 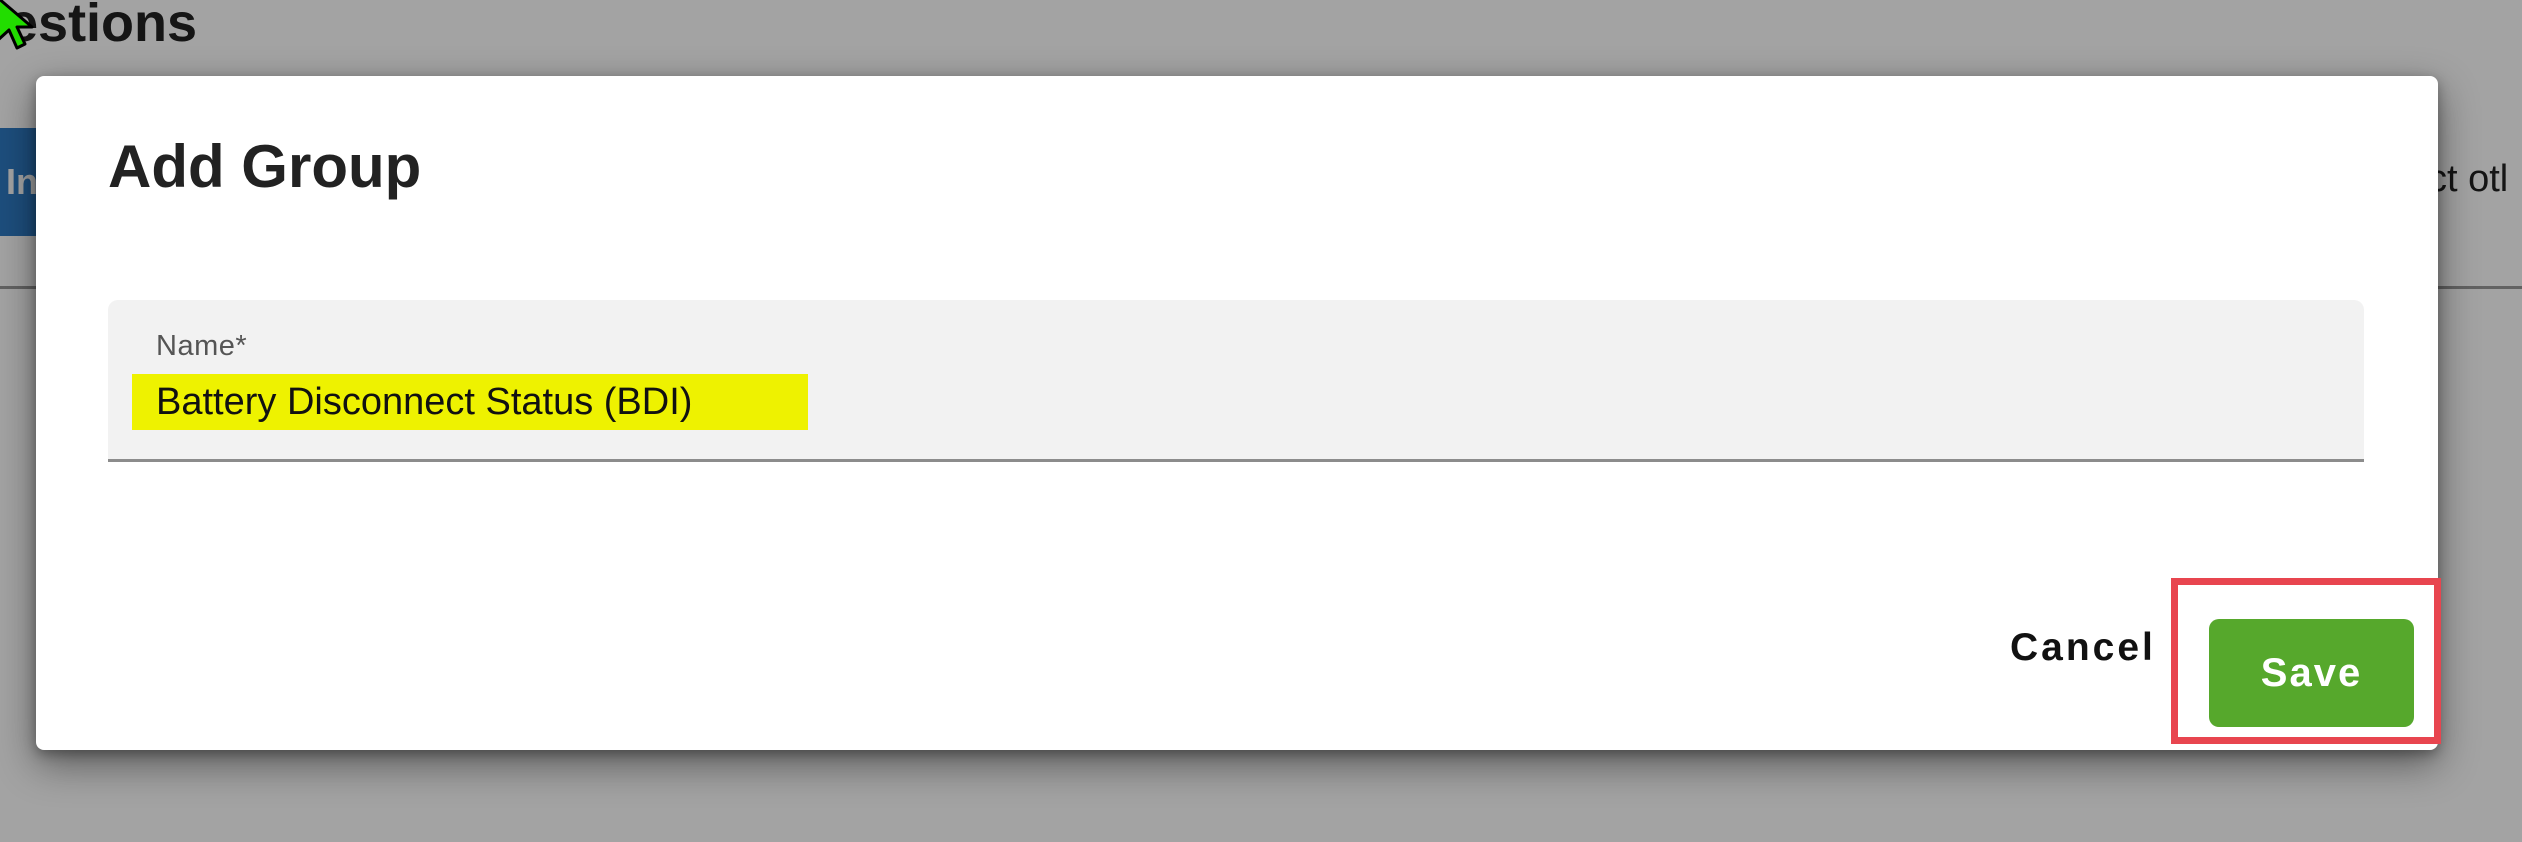 I want to click on cancel-button: Cancel, so click(x=2083, y=648).